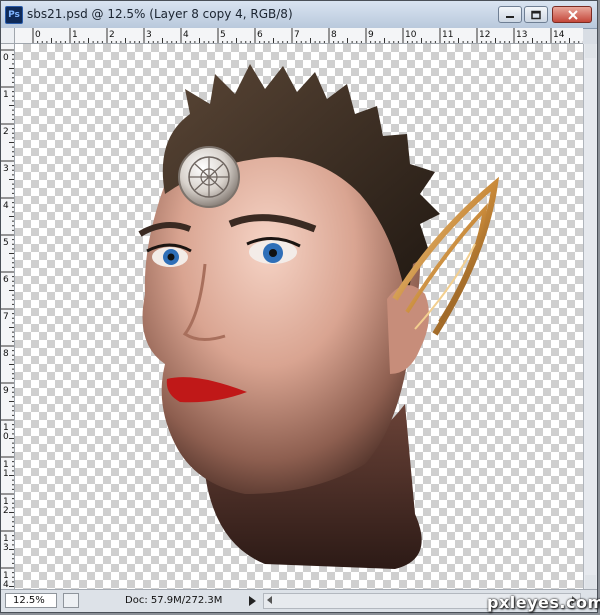  Describe the element at coordinates (408, 329) in the screenshot. I see `ear` at that location.